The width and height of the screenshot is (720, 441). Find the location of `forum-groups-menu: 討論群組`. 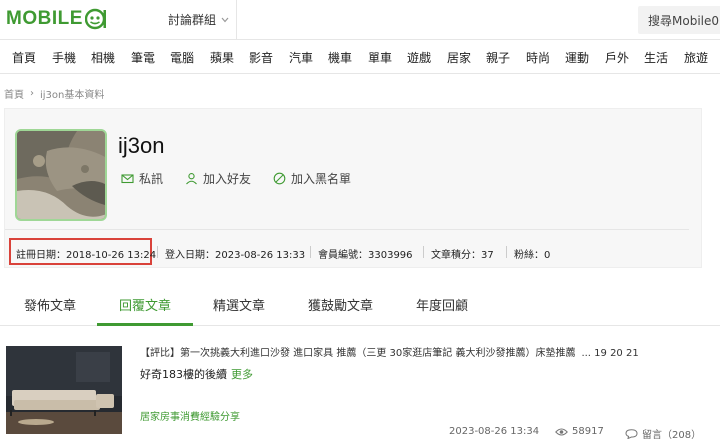

forum-groups-menu: 討論群組 is located at coordinates (198, 19).